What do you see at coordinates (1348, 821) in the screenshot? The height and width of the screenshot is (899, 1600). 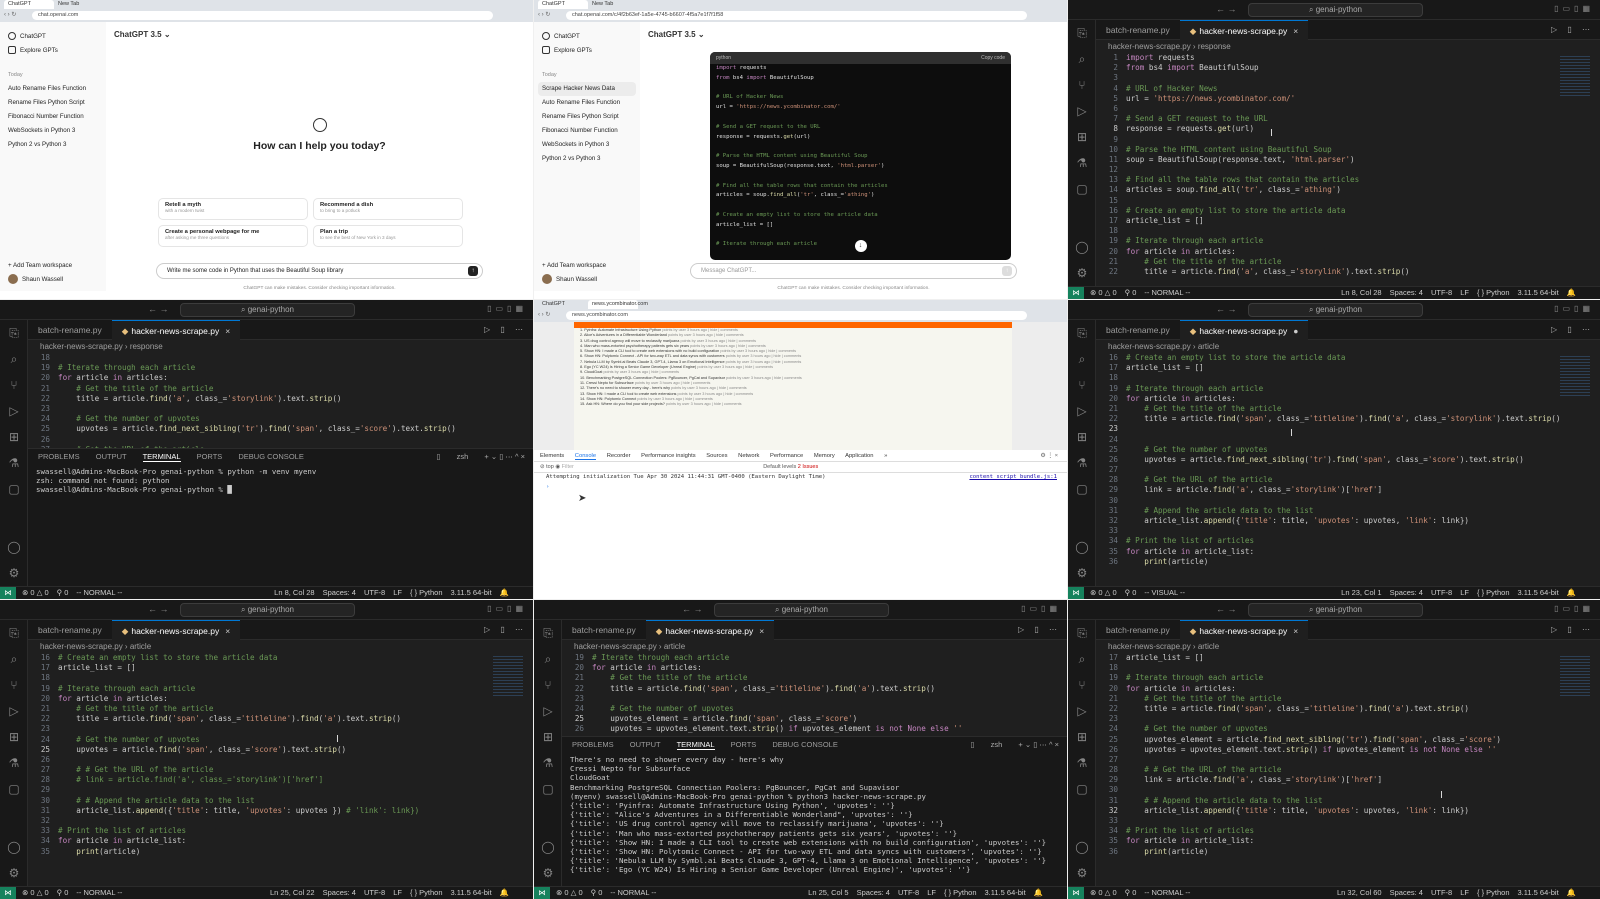 I see `code-line: 33` at bounding box center [1348, 821].